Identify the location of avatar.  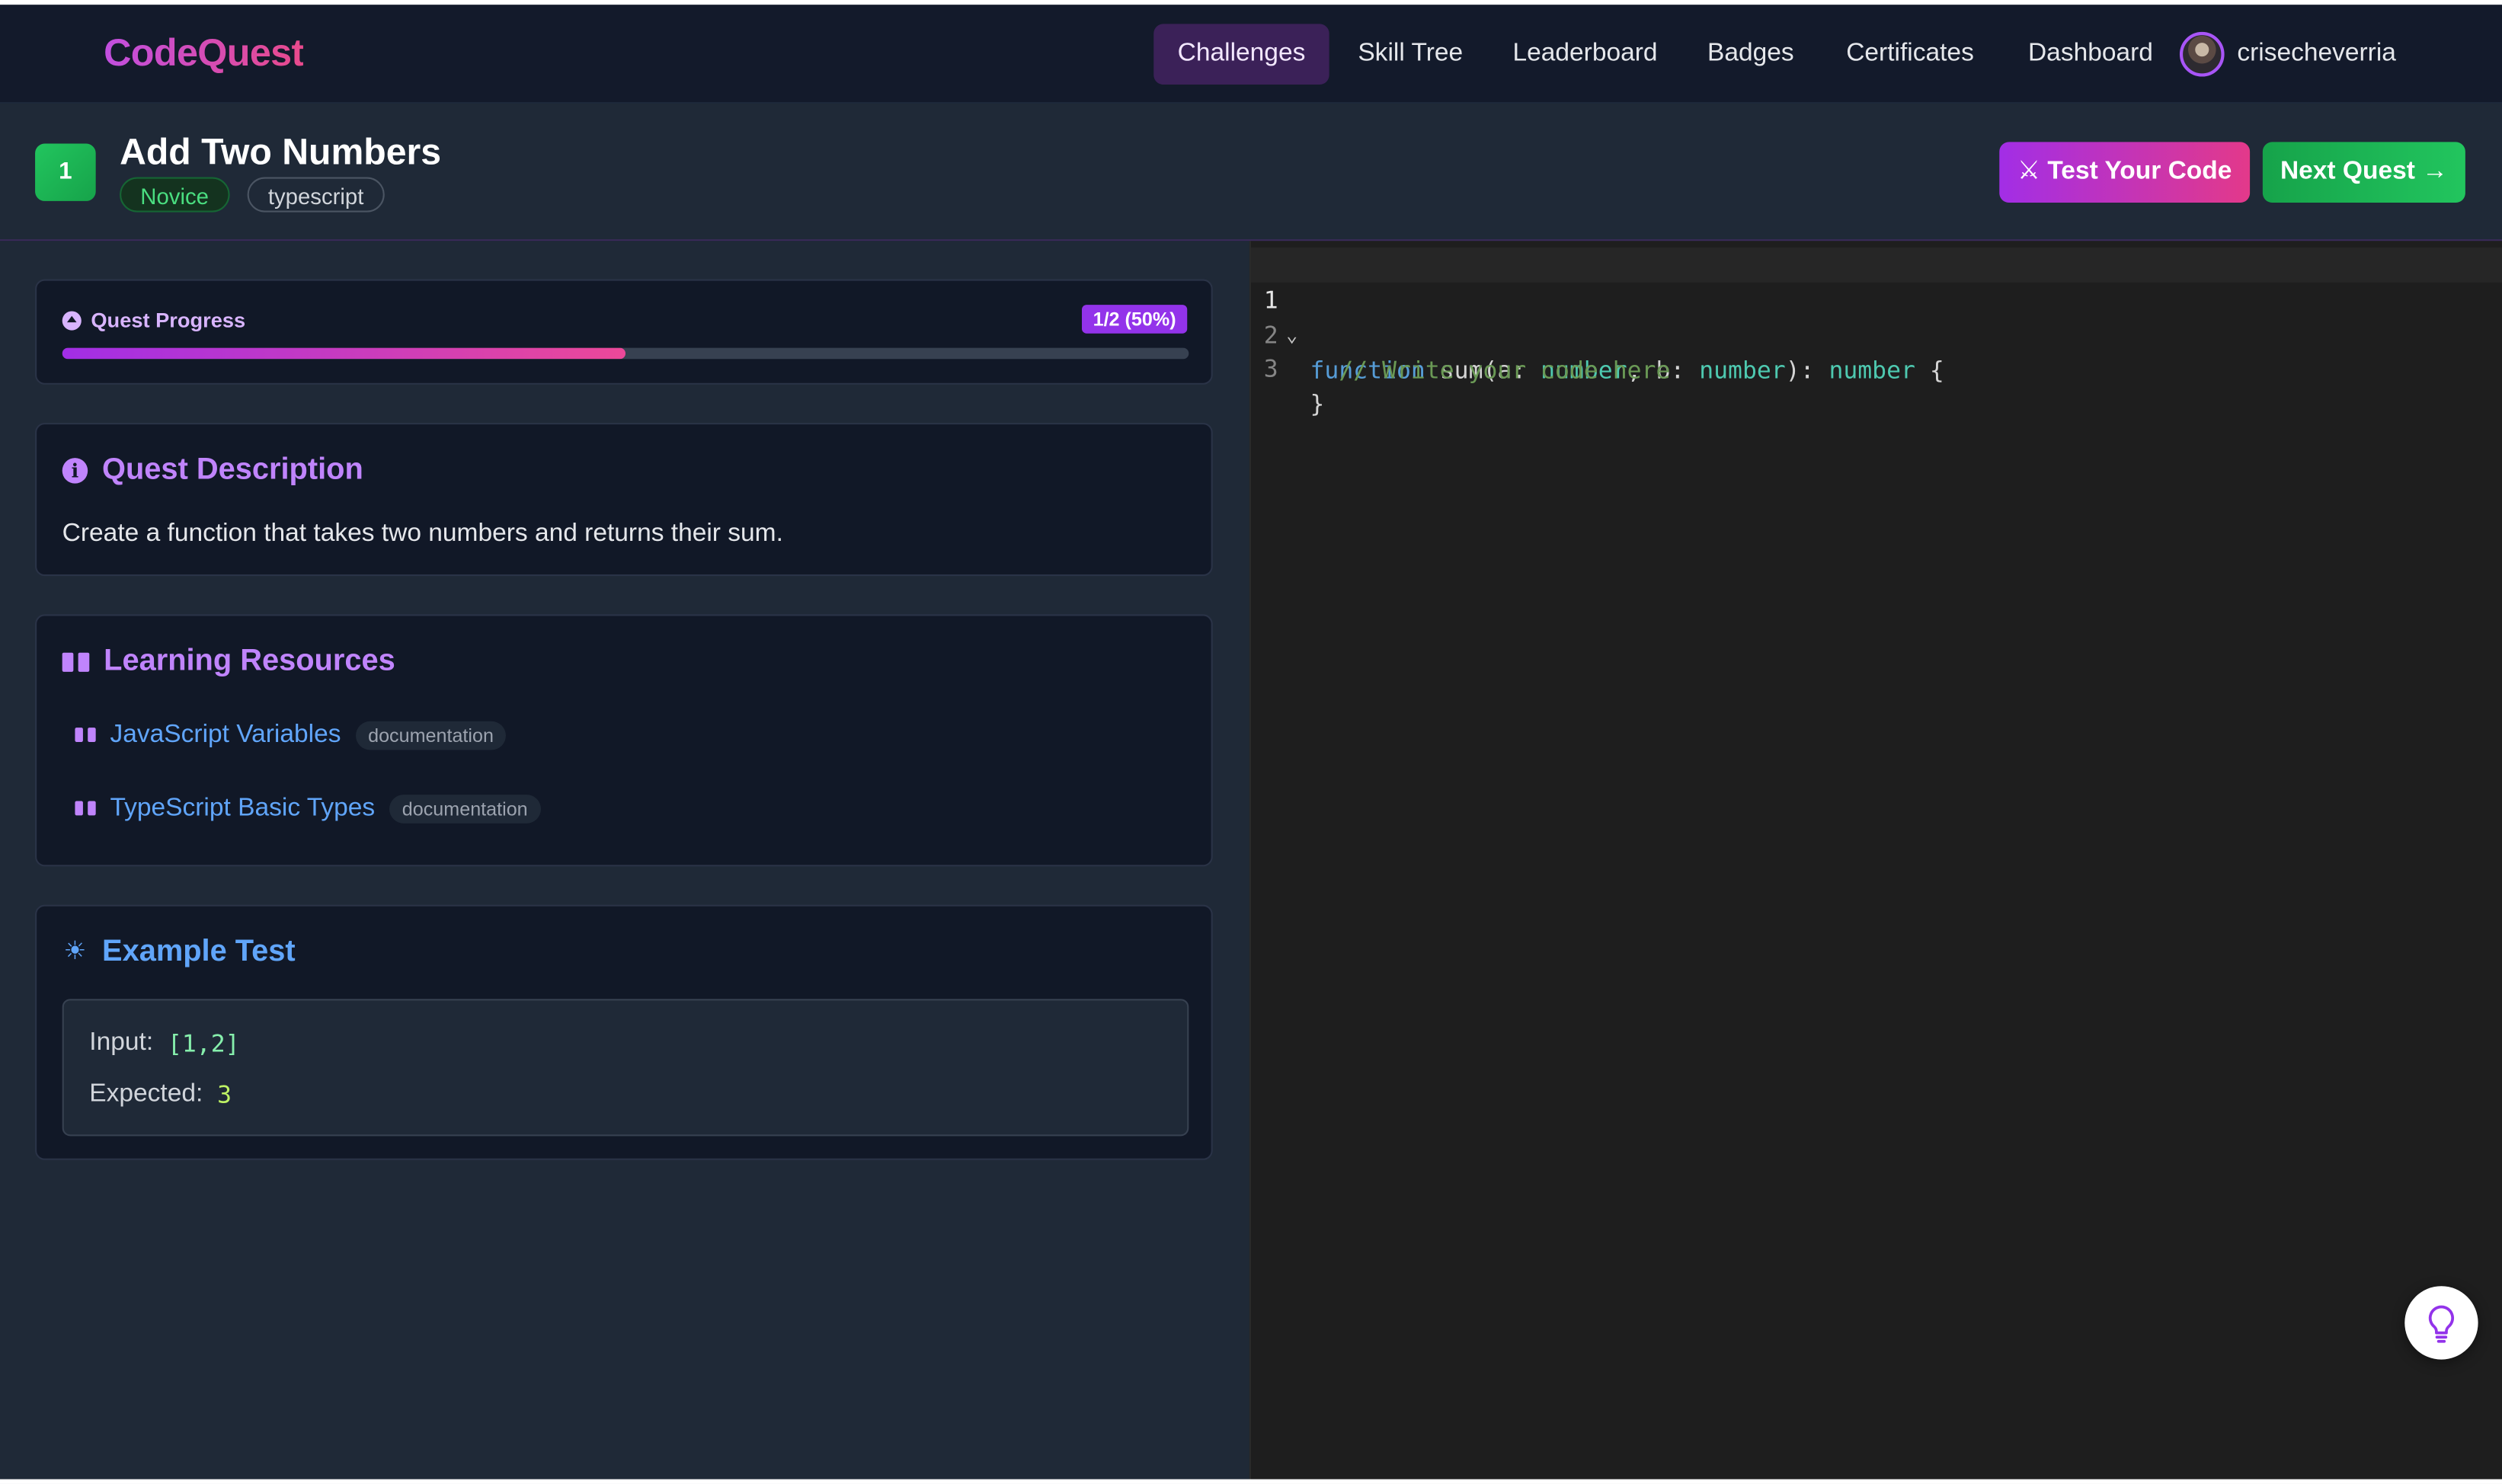
(2202, 54).